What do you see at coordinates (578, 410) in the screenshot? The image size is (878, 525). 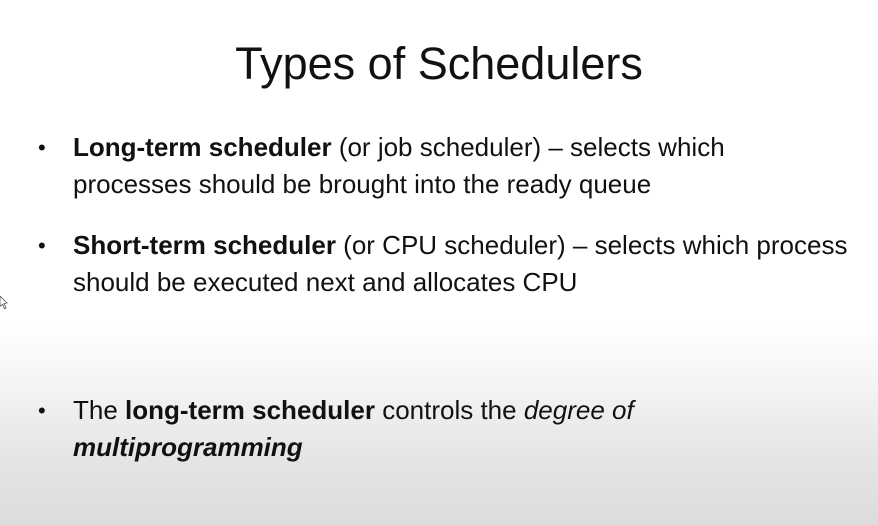 I see `bullet-italic-phrase: degree of` at bounding box center [578, 410].